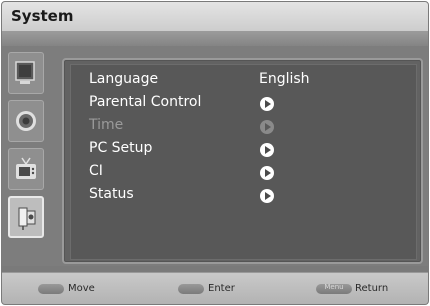 The width and height of the screenshot is (430, 306). I want to click on system-icon, so click(26, 217).